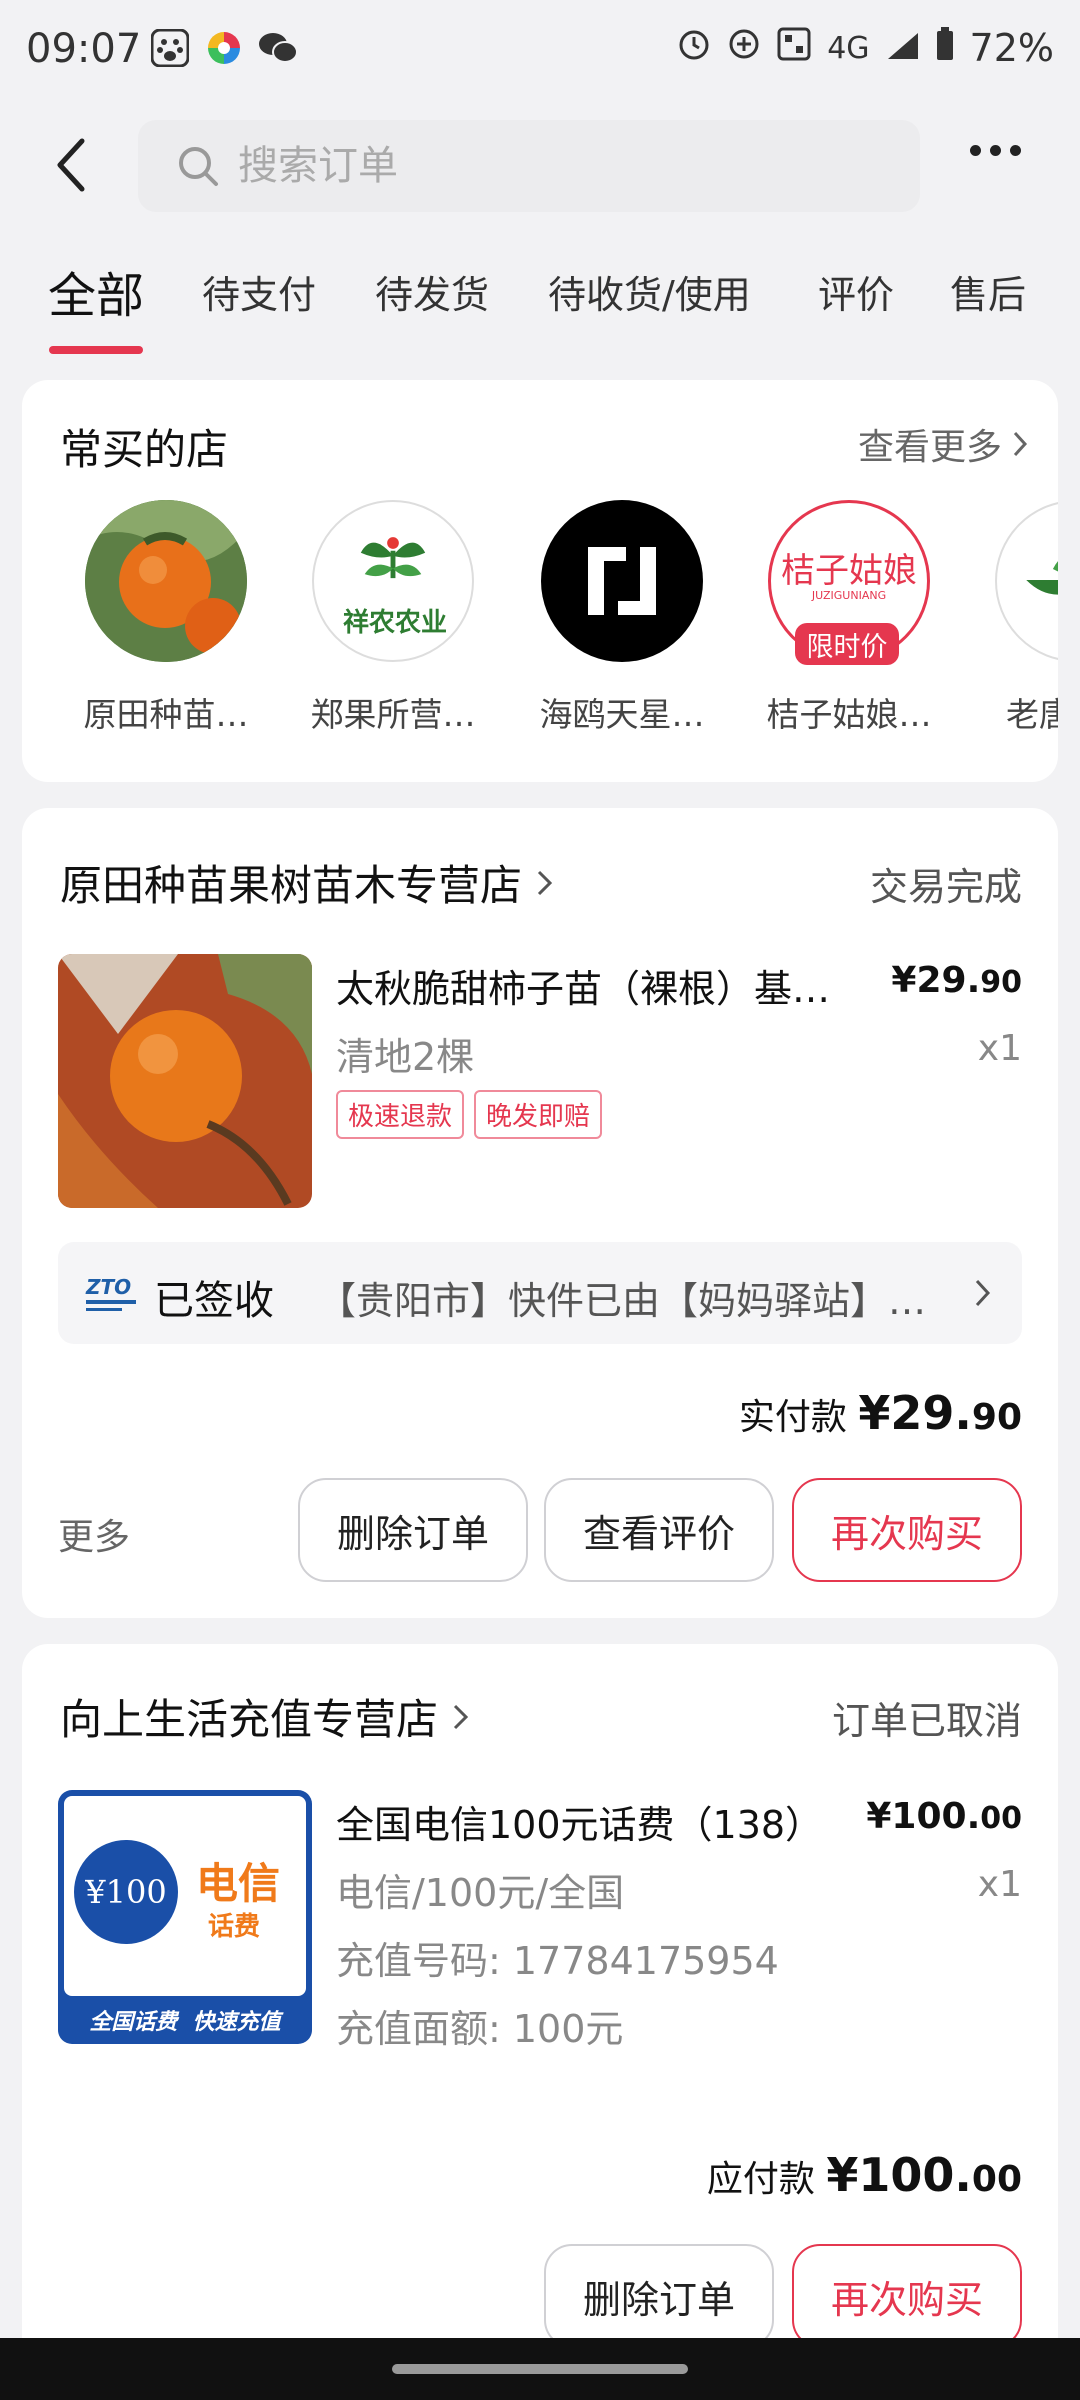 This screenshot has height=2400, width=1080. Describe the element at coordinates (291, 885) in the screenshot. I see `order-shop-name: 原田种苗果树苗木专营店` at that location.